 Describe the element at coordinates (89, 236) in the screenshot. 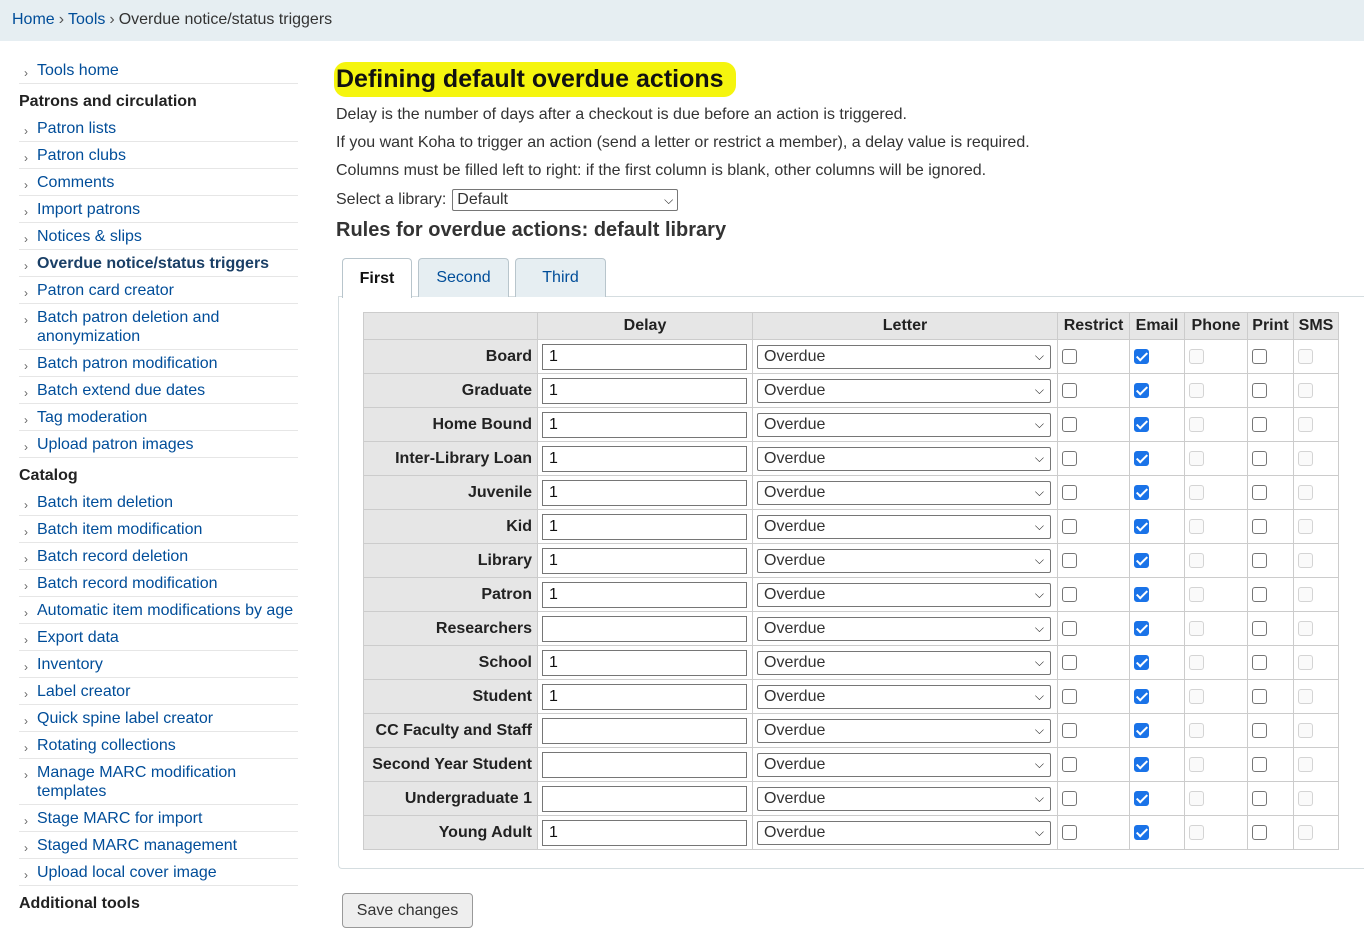

I see `sidebar-item-link: Notices & slips` at that location.